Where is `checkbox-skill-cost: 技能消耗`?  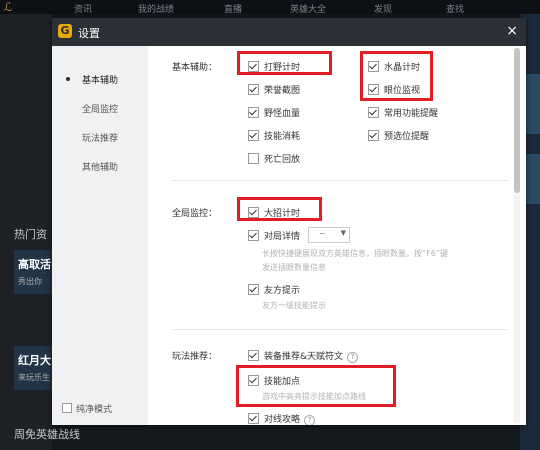 checkbox-skill-cost: 技能消耗 is located at coordinates (274, 135).